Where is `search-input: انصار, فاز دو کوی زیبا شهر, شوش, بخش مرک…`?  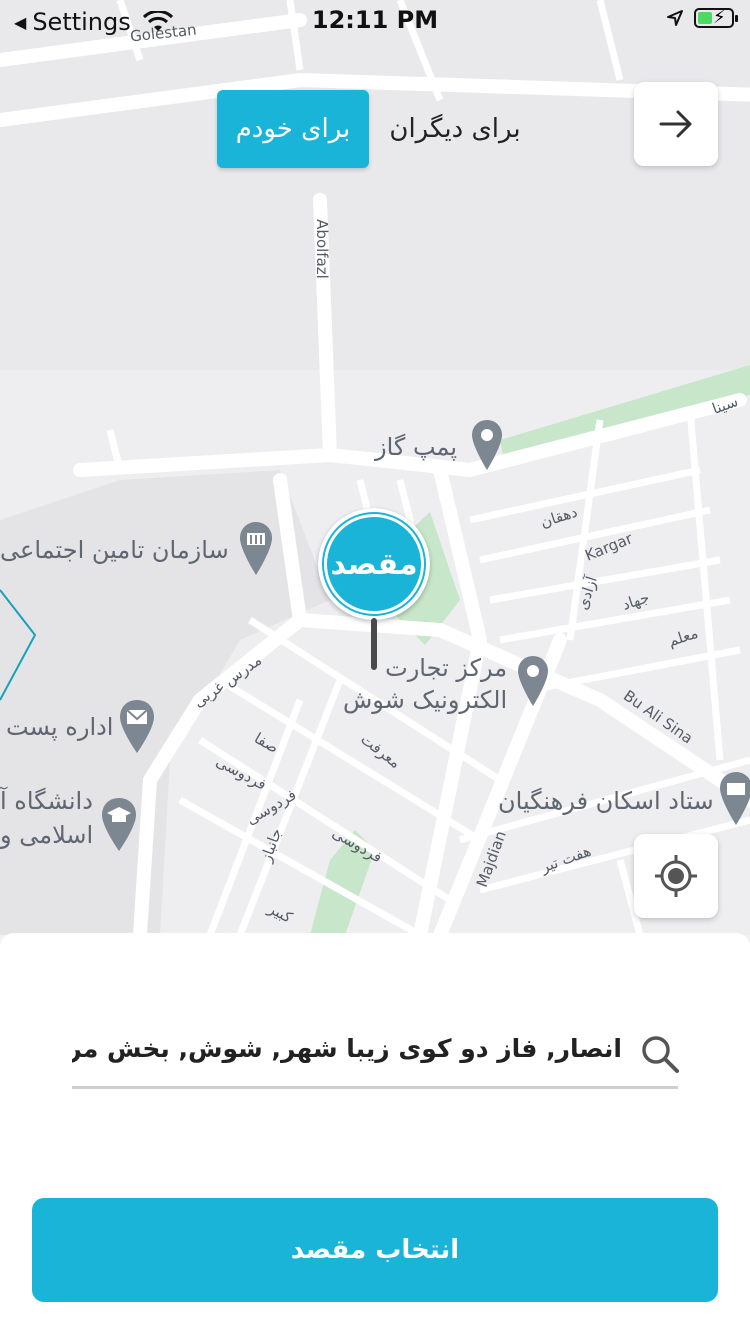
search-input: انصار, فاز دو کوی زیبا شهر, شوش, بخش مرک… is located at coordinates (347, 1048).